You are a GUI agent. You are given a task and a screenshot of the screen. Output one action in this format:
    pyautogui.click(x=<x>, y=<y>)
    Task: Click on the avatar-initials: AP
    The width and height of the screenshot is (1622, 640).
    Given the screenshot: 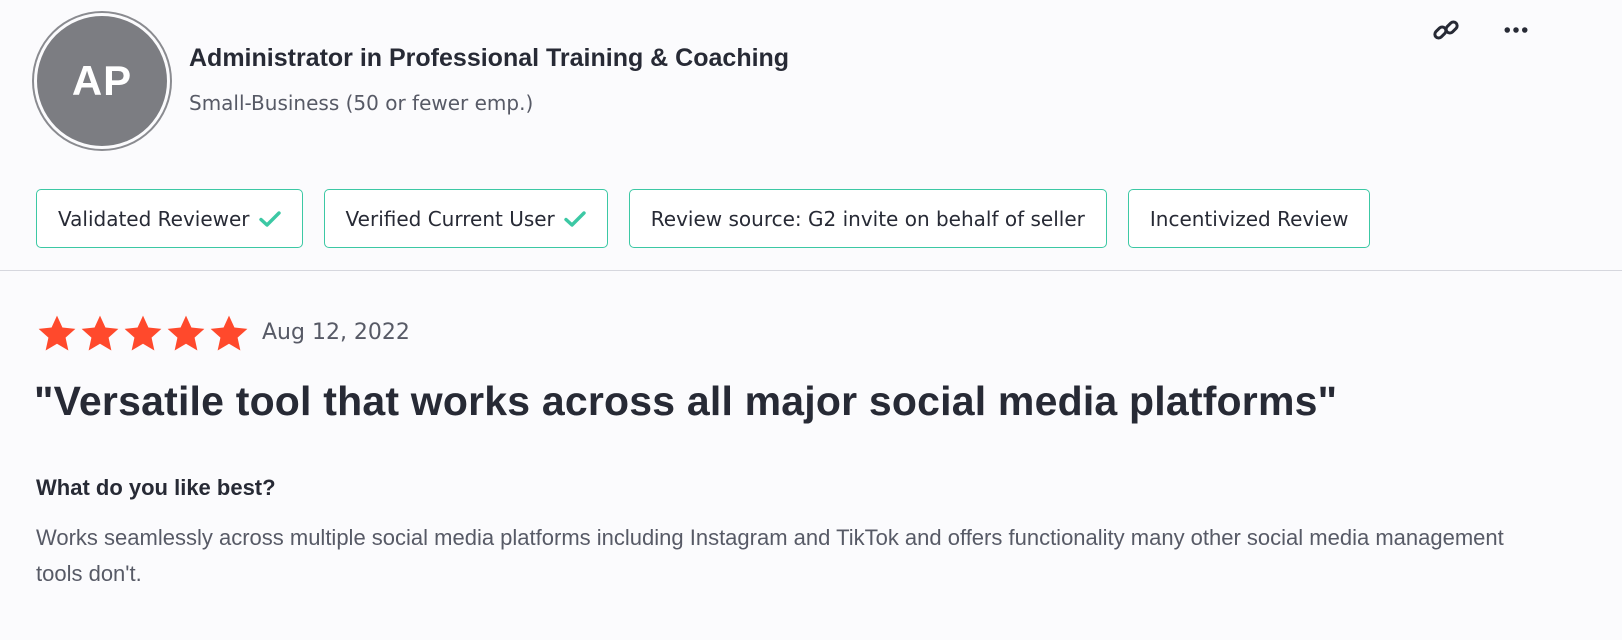 What is the action you would take?
    pyautogui.click(x=102, y=80)
    